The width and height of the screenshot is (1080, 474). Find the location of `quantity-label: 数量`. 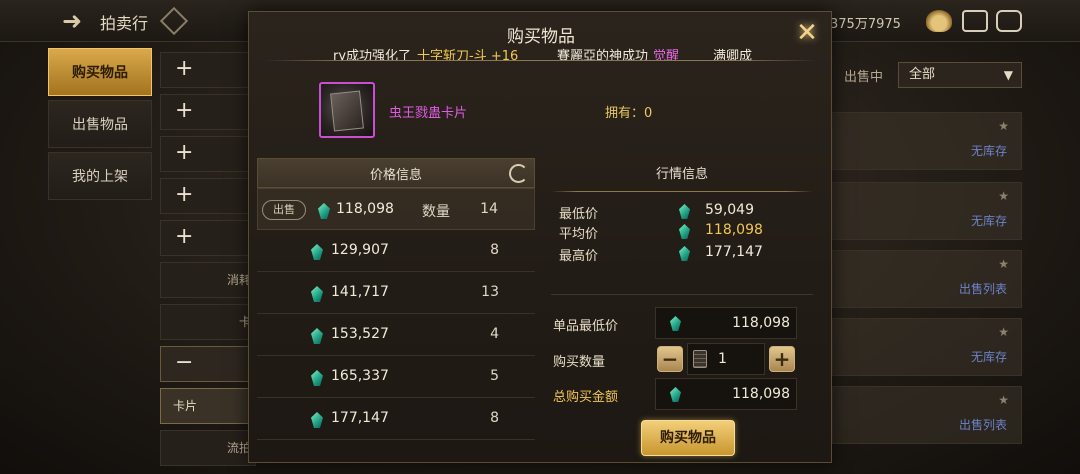

quantity-label: 数量 is located at coordinates (436, 212).